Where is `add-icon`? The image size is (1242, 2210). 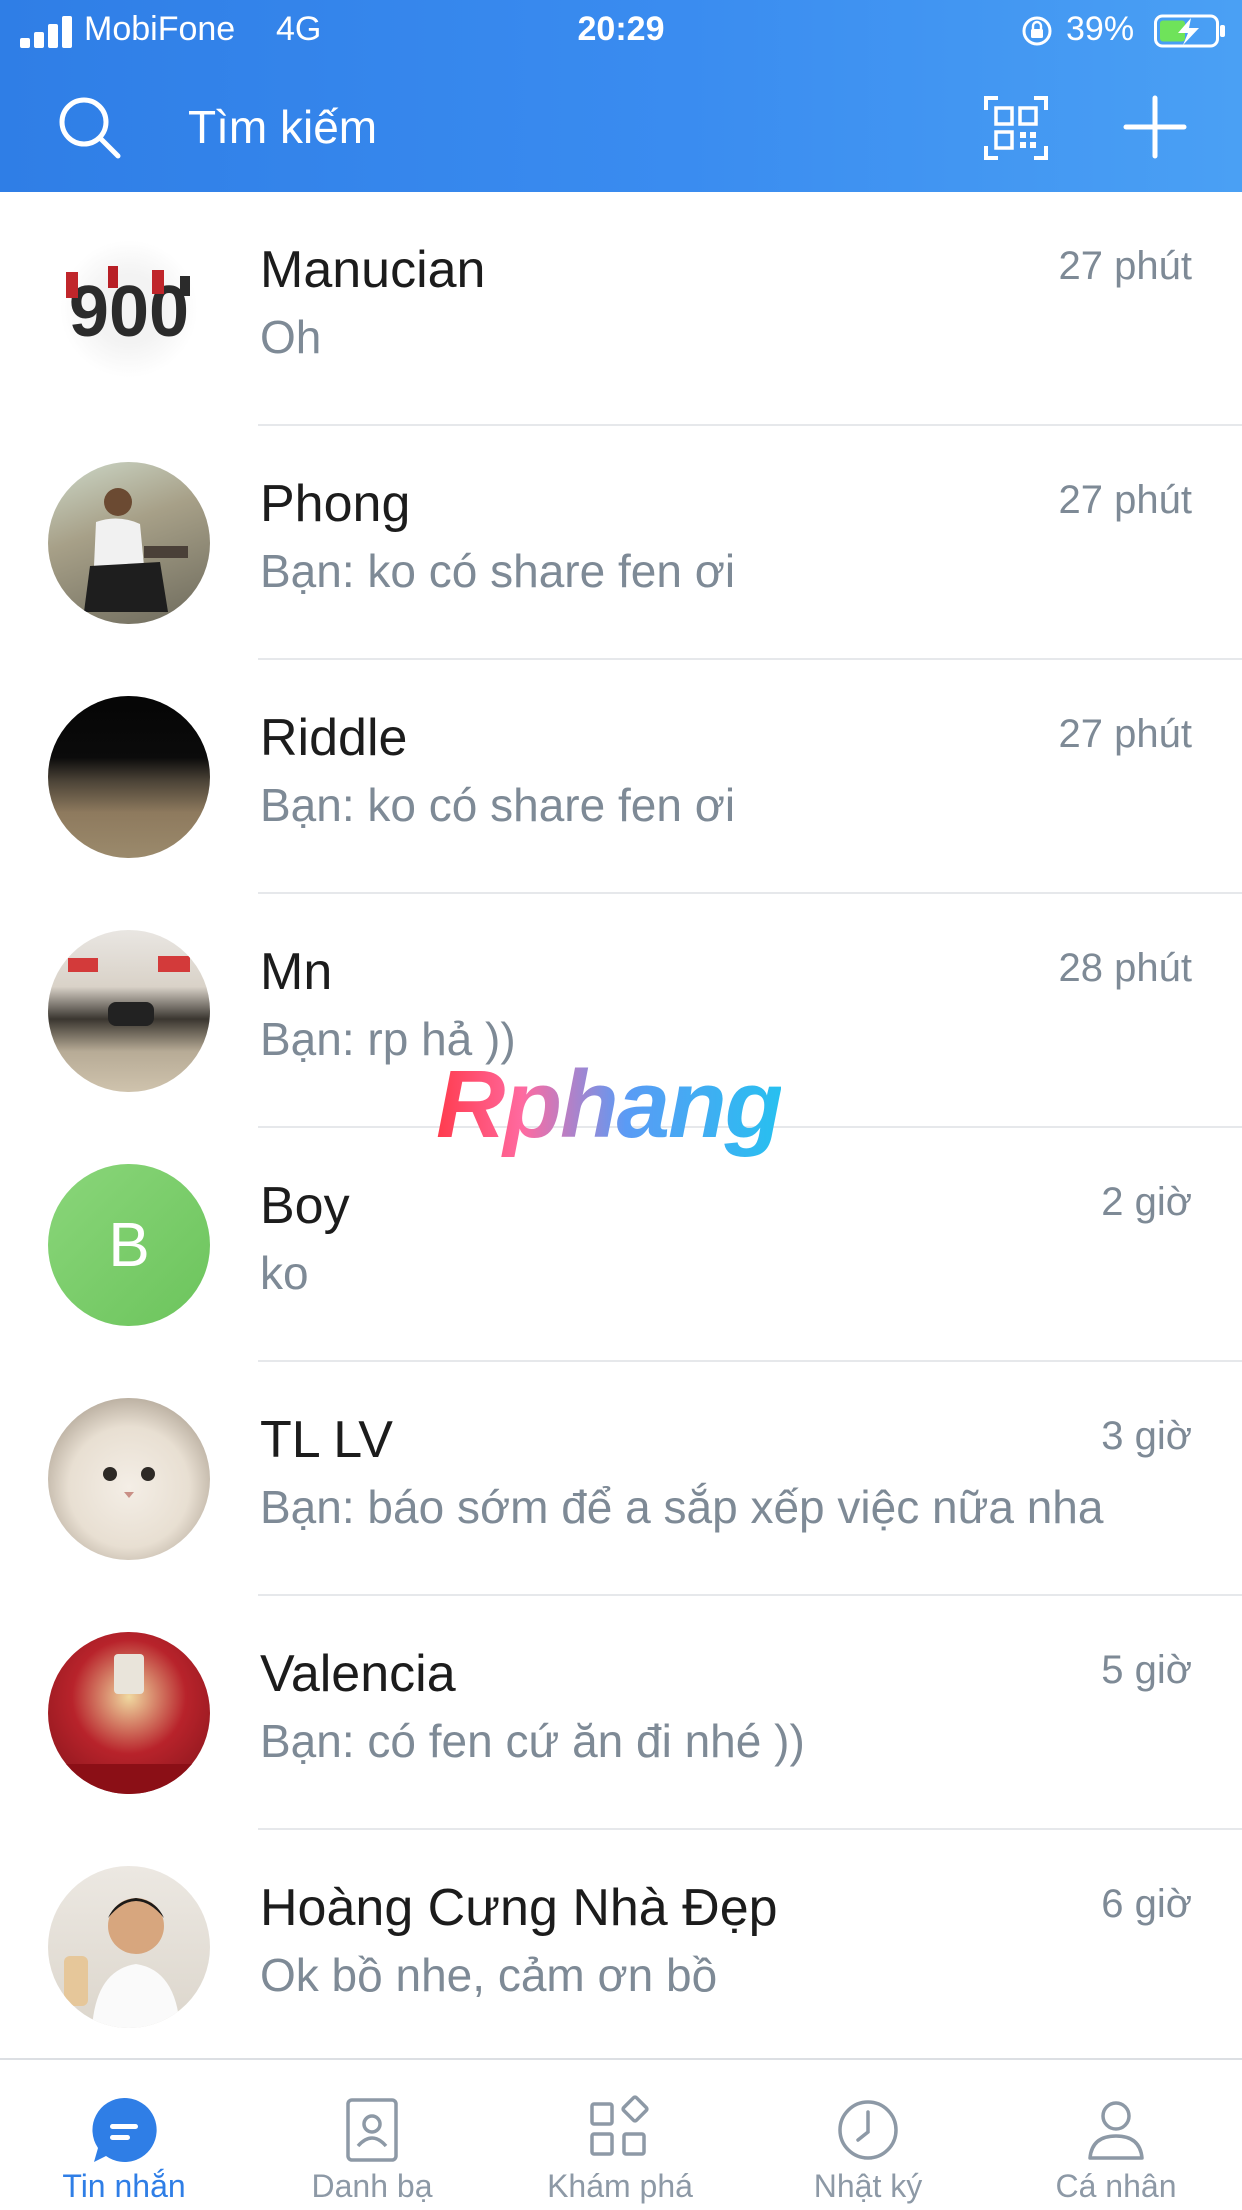 add-icon is located at coordinates (1155, 127).